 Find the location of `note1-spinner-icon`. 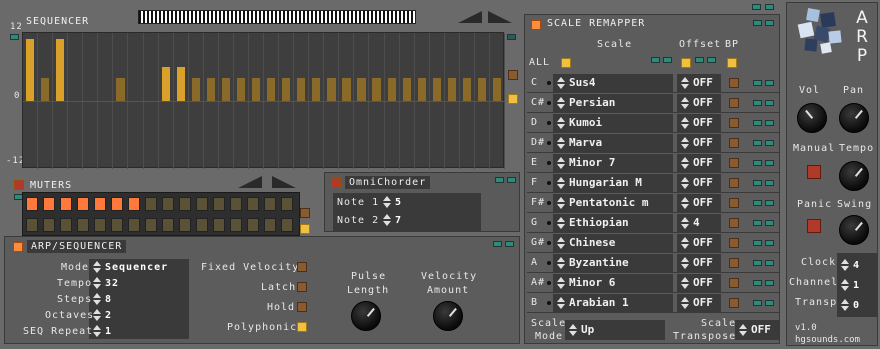

note1-spinner-icon is located at coordinates (387, 202).